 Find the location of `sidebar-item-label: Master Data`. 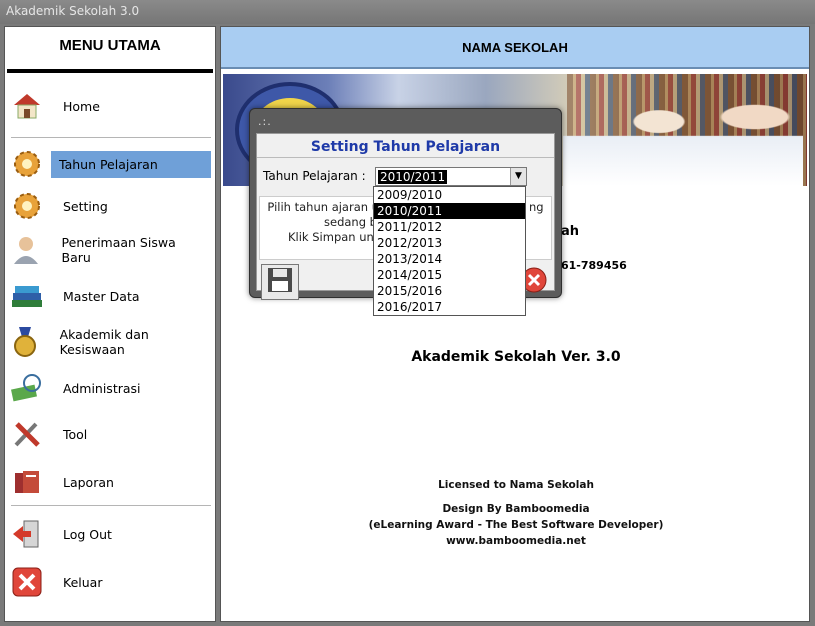

sidebar-item-label: Master Data is located at coordinates (101, 296).